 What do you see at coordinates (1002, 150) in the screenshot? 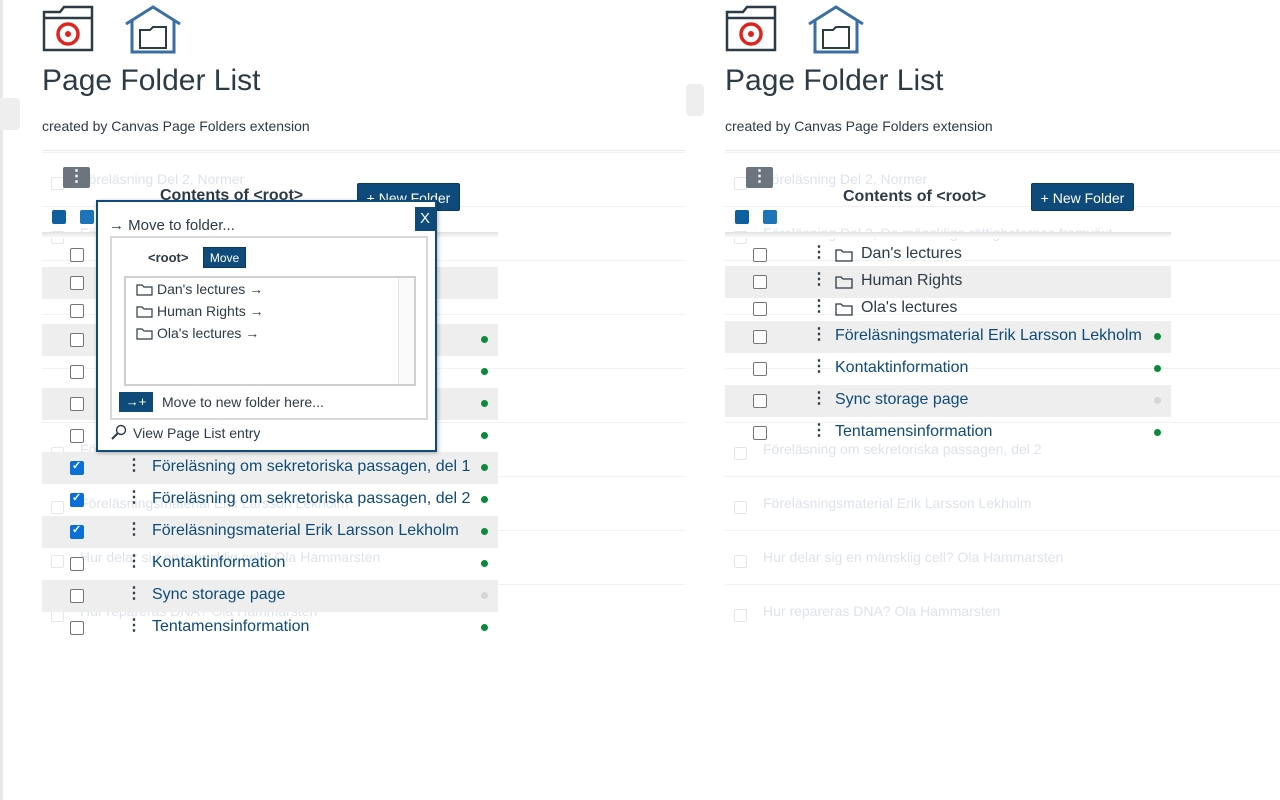
I see `divider` at bounding box center [1002, 150].